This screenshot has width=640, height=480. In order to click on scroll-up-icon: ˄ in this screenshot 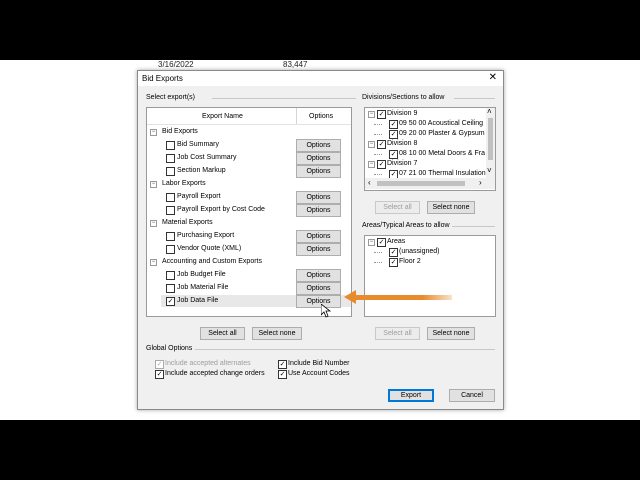, I will do `click(489, 112)`.